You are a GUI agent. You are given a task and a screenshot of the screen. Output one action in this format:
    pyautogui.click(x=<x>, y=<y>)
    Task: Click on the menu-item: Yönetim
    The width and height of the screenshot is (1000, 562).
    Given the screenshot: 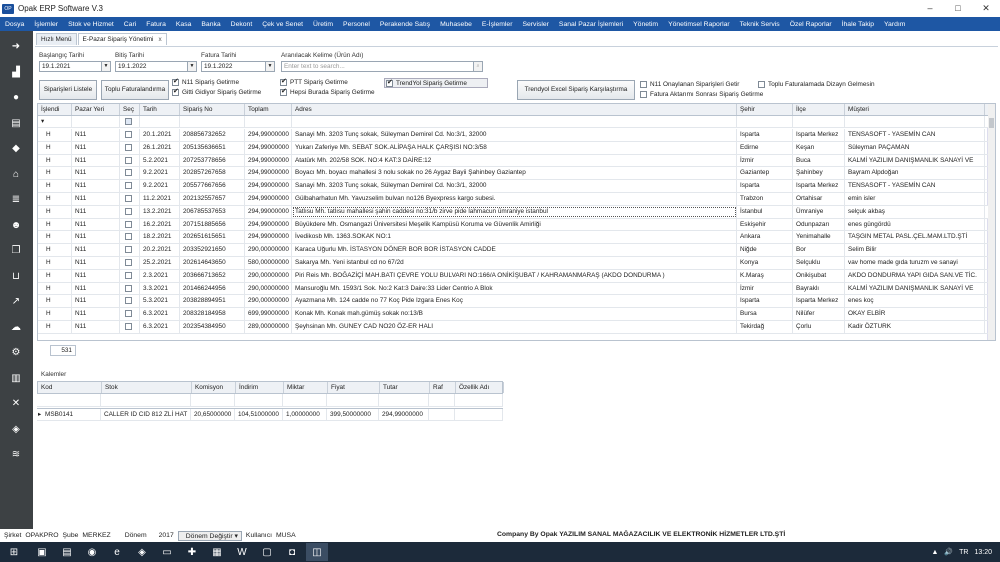 What is the action you would take?
    pyautogui.click(x=645, y=24)
    